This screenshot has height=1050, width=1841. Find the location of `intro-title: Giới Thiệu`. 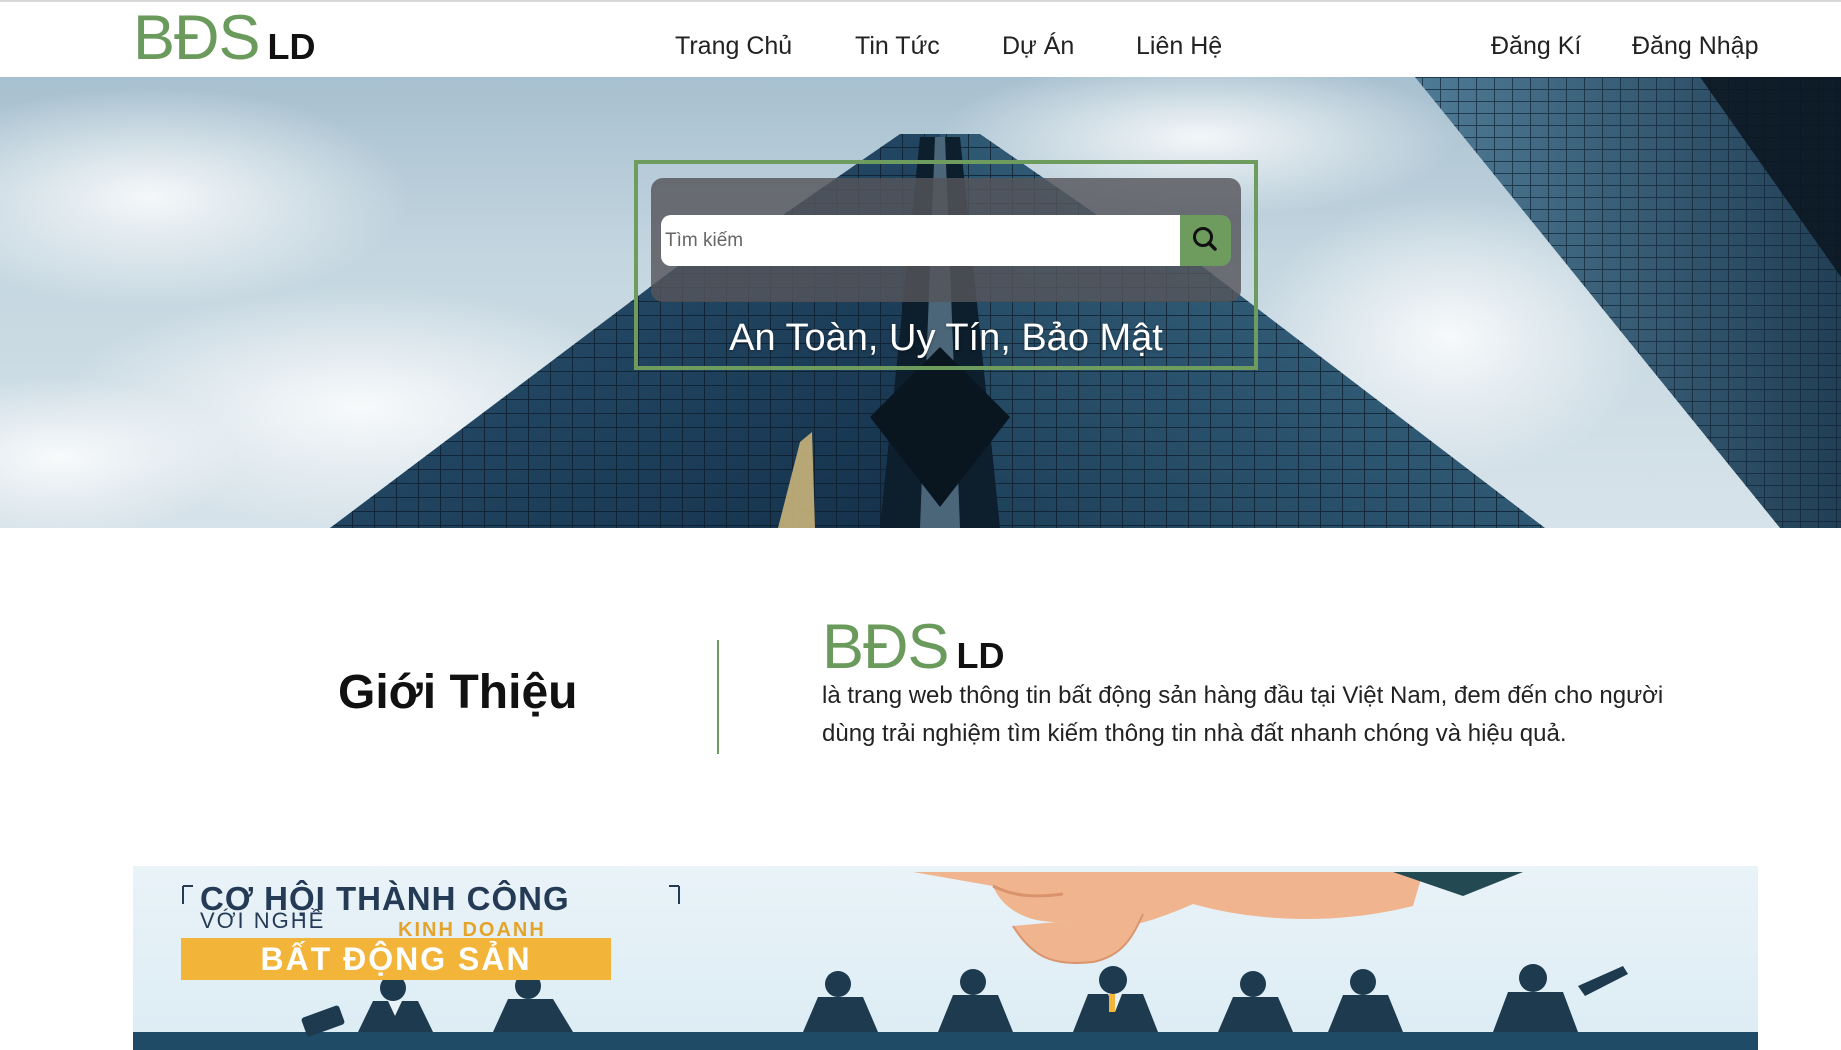

intro-title: Giới Thiệu is located at coordinates (458, 692).